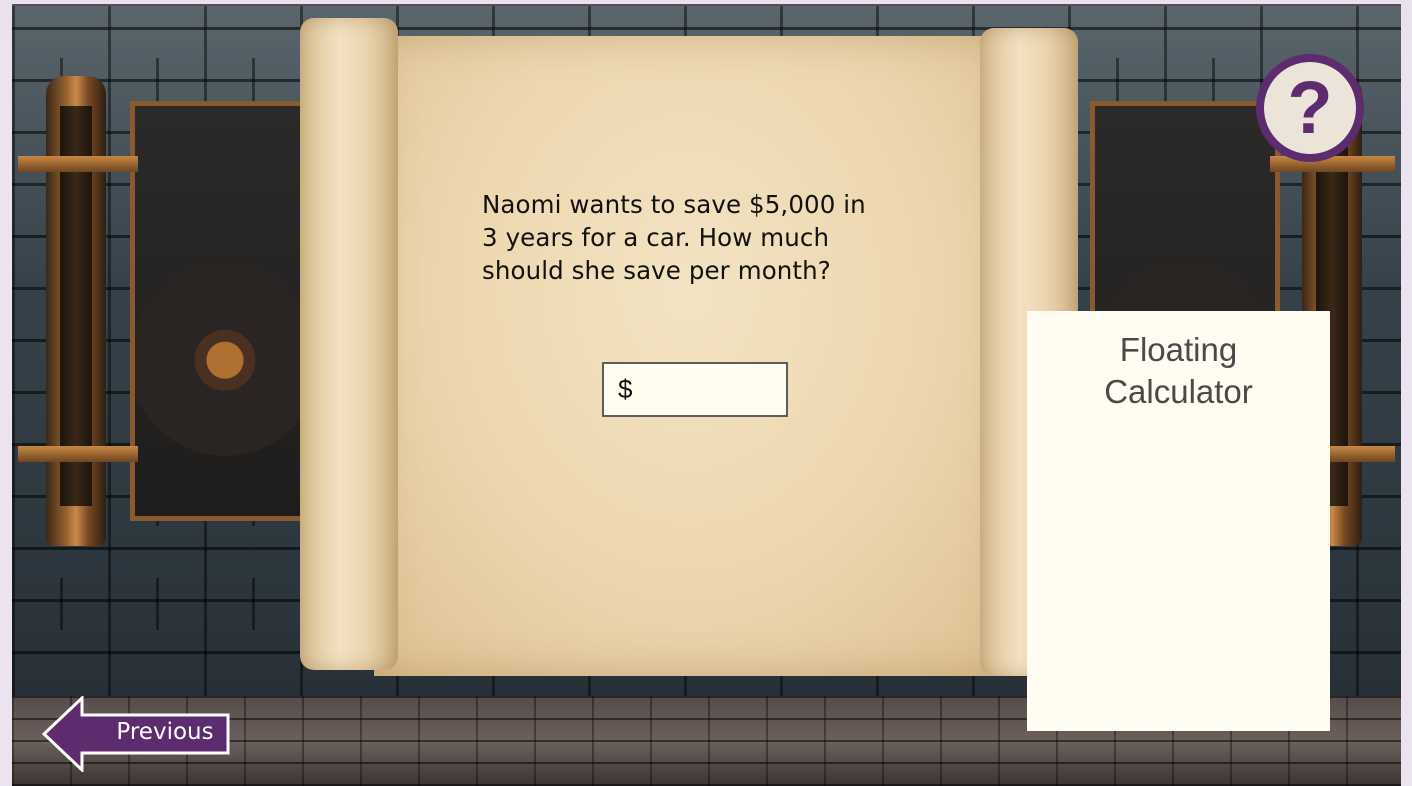  I want to click on left-pillar, so click(76, 311).